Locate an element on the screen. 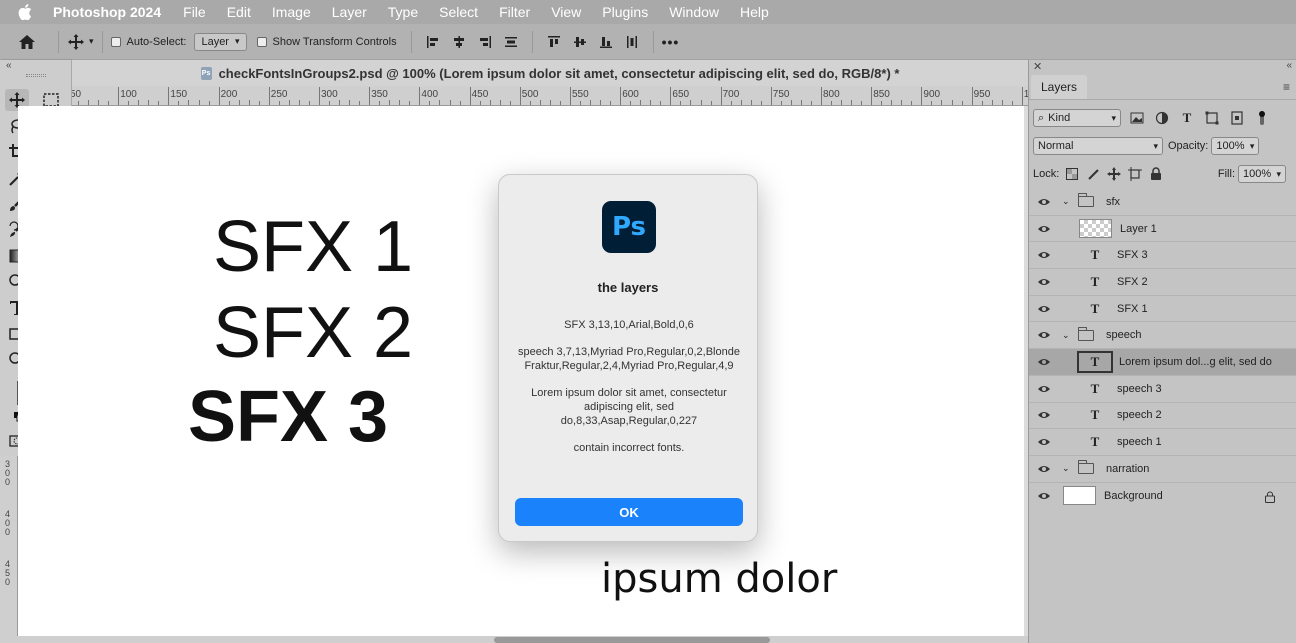  show-transform-controls-checkbox is located at coordinates (261, 41).